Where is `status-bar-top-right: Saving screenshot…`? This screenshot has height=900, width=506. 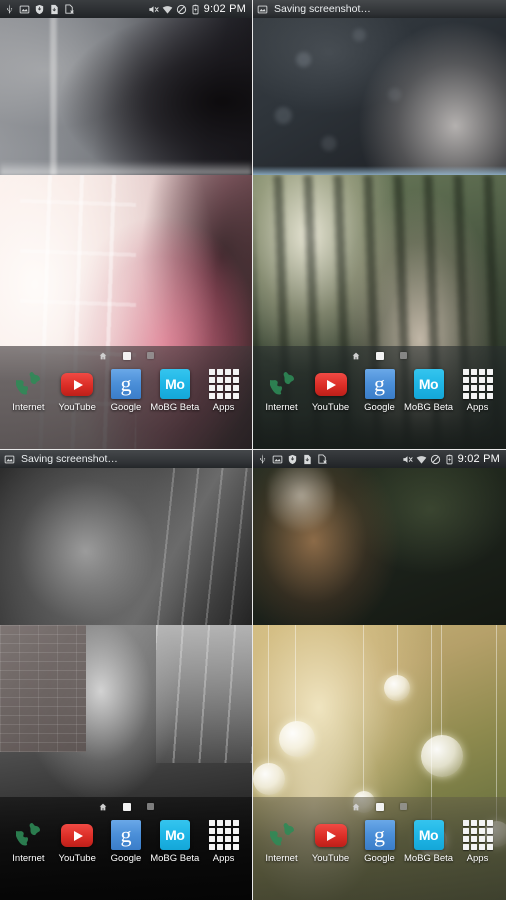 status-bar-top-right: Saving screenshot… is located at coordinates (379, 9).